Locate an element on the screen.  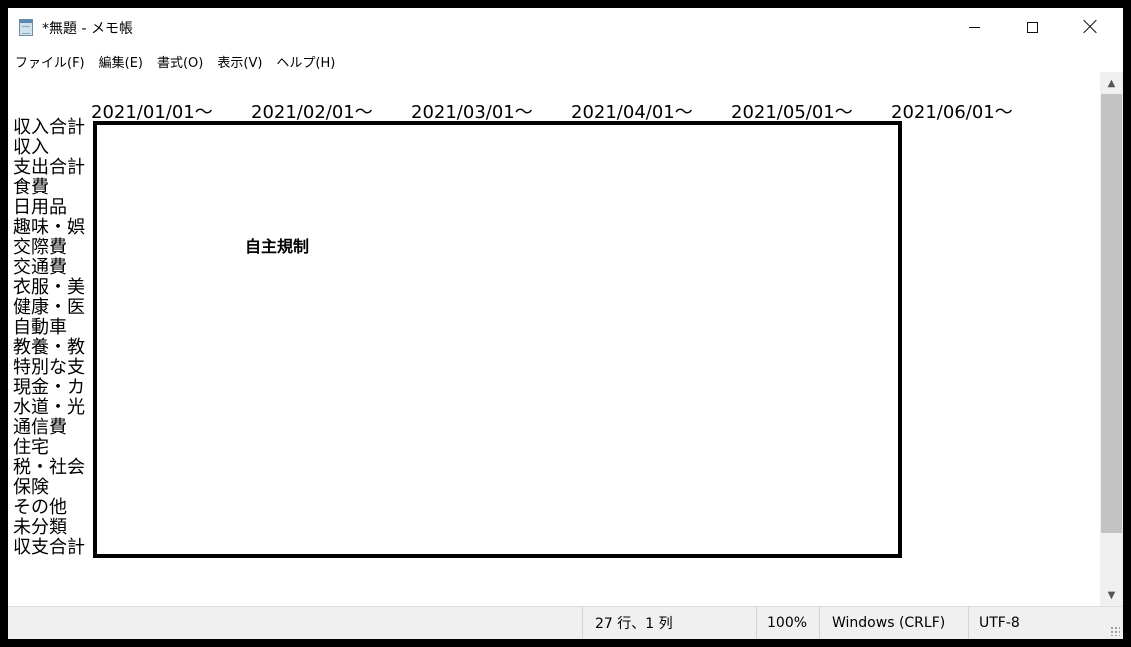
row-label: 税・社会 is located at coordinates (49, 467).